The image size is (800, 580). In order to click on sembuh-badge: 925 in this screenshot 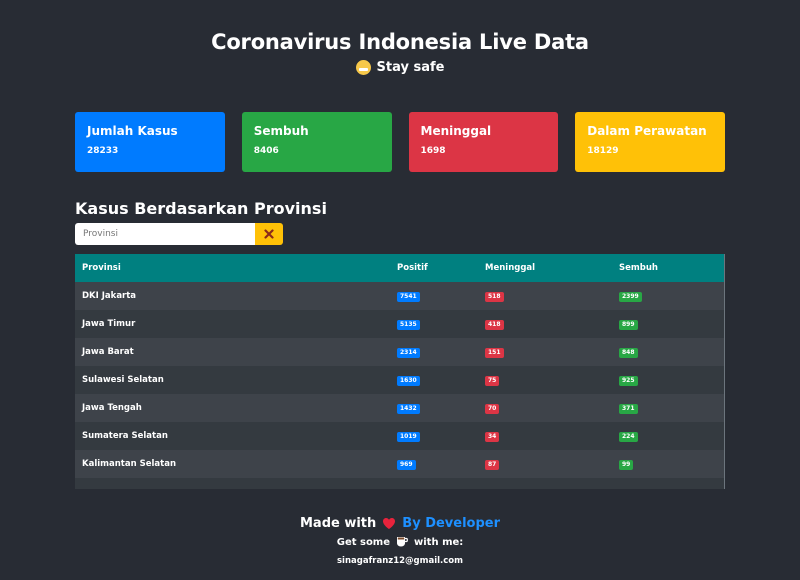, I will do `click(628, 380)`.